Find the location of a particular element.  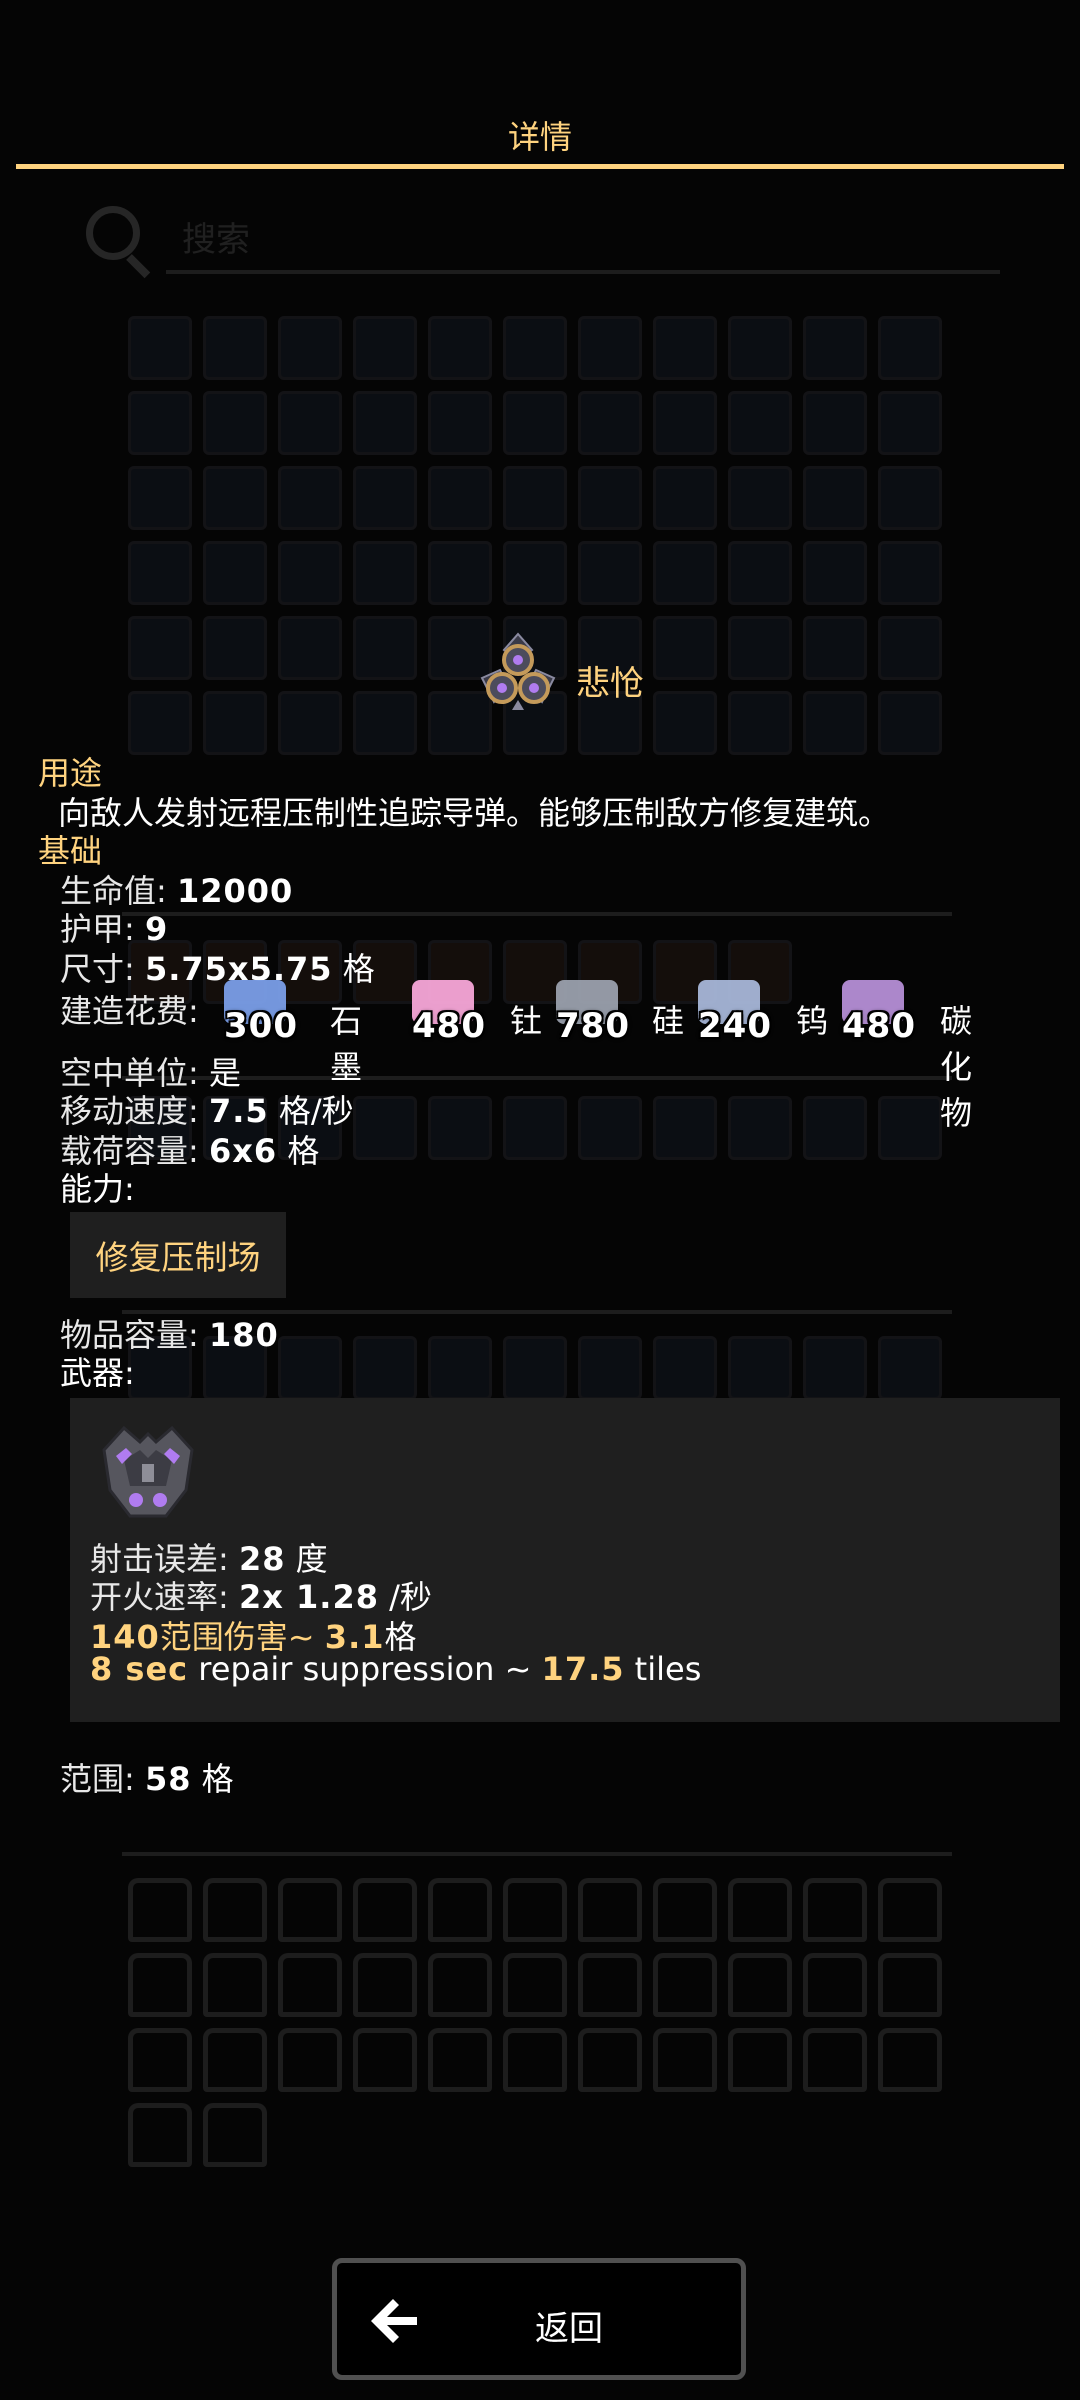

background-search-bar: 搜索 is located at coordinates (540, 236).